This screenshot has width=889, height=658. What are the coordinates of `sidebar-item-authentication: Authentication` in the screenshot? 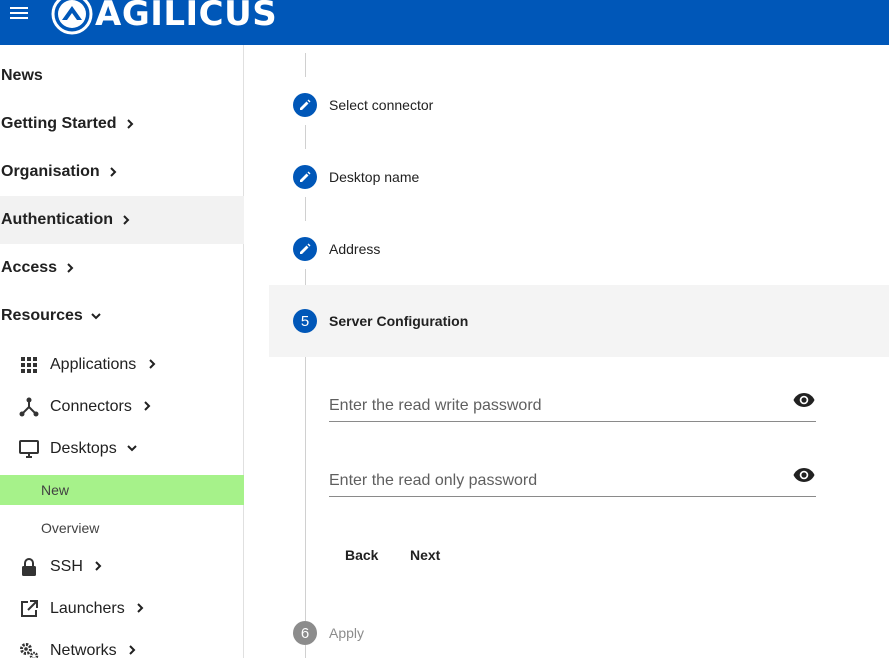 It's located at (122, 220).